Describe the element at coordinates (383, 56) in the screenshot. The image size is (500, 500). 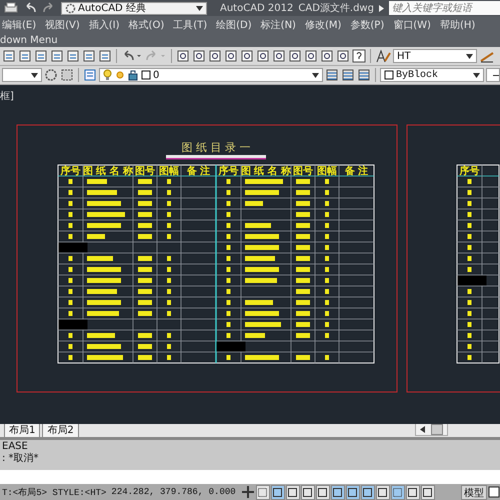
I see `text-style-icon` at that location.